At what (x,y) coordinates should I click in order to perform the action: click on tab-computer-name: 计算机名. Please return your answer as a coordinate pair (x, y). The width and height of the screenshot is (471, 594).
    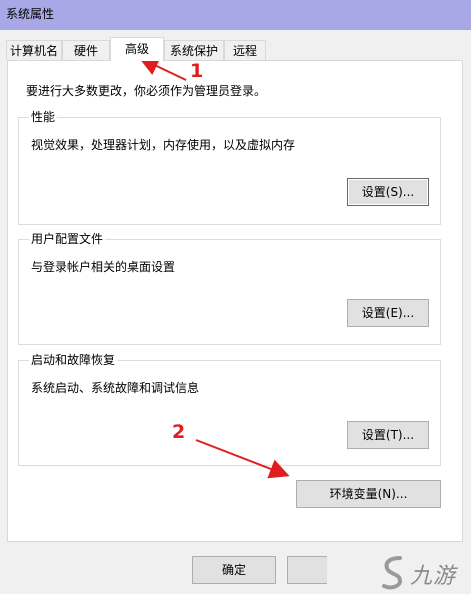
    Looking at the image, I should click on (34, 50).